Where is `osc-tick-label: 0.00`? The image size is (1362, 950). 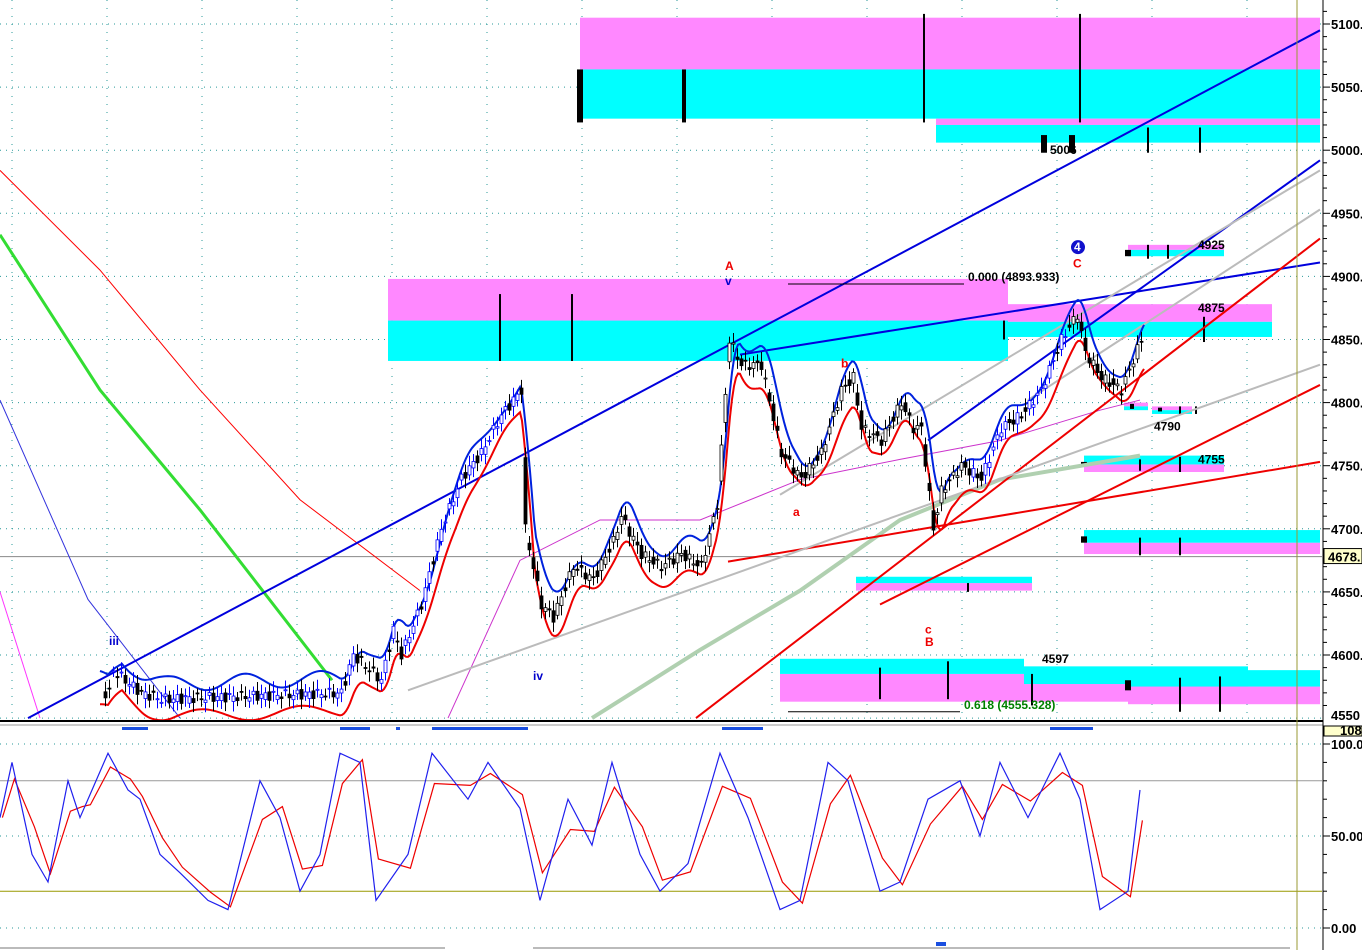 osc-tick-label: 0.00 is located at coordinates (1343, 928).